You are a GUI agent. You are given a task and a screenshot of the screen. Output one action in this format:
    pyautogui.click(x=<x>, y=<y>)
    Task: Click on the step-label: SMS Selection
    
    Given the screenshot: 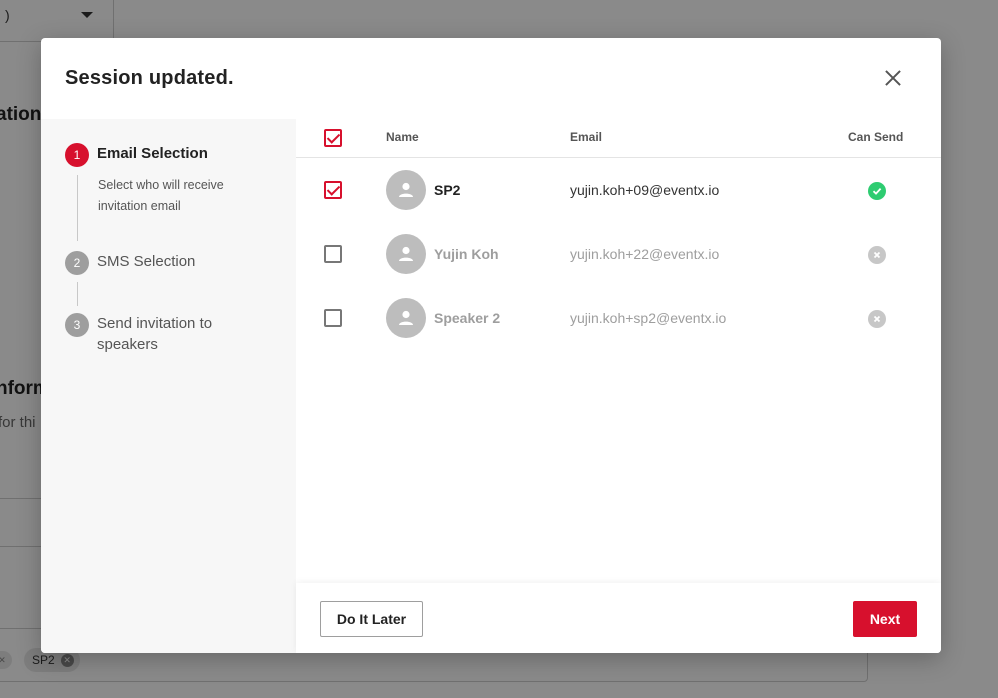 What is the action you would take?
    pyautogui.click(x=146, y=261)
    